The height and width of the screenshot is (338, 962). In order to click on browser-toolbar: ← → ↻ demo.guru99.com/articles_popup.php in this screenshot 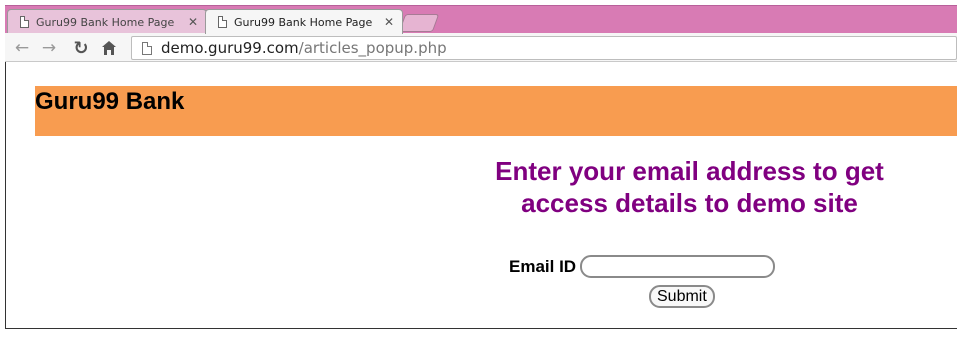, I will do `click(481, 47)`.